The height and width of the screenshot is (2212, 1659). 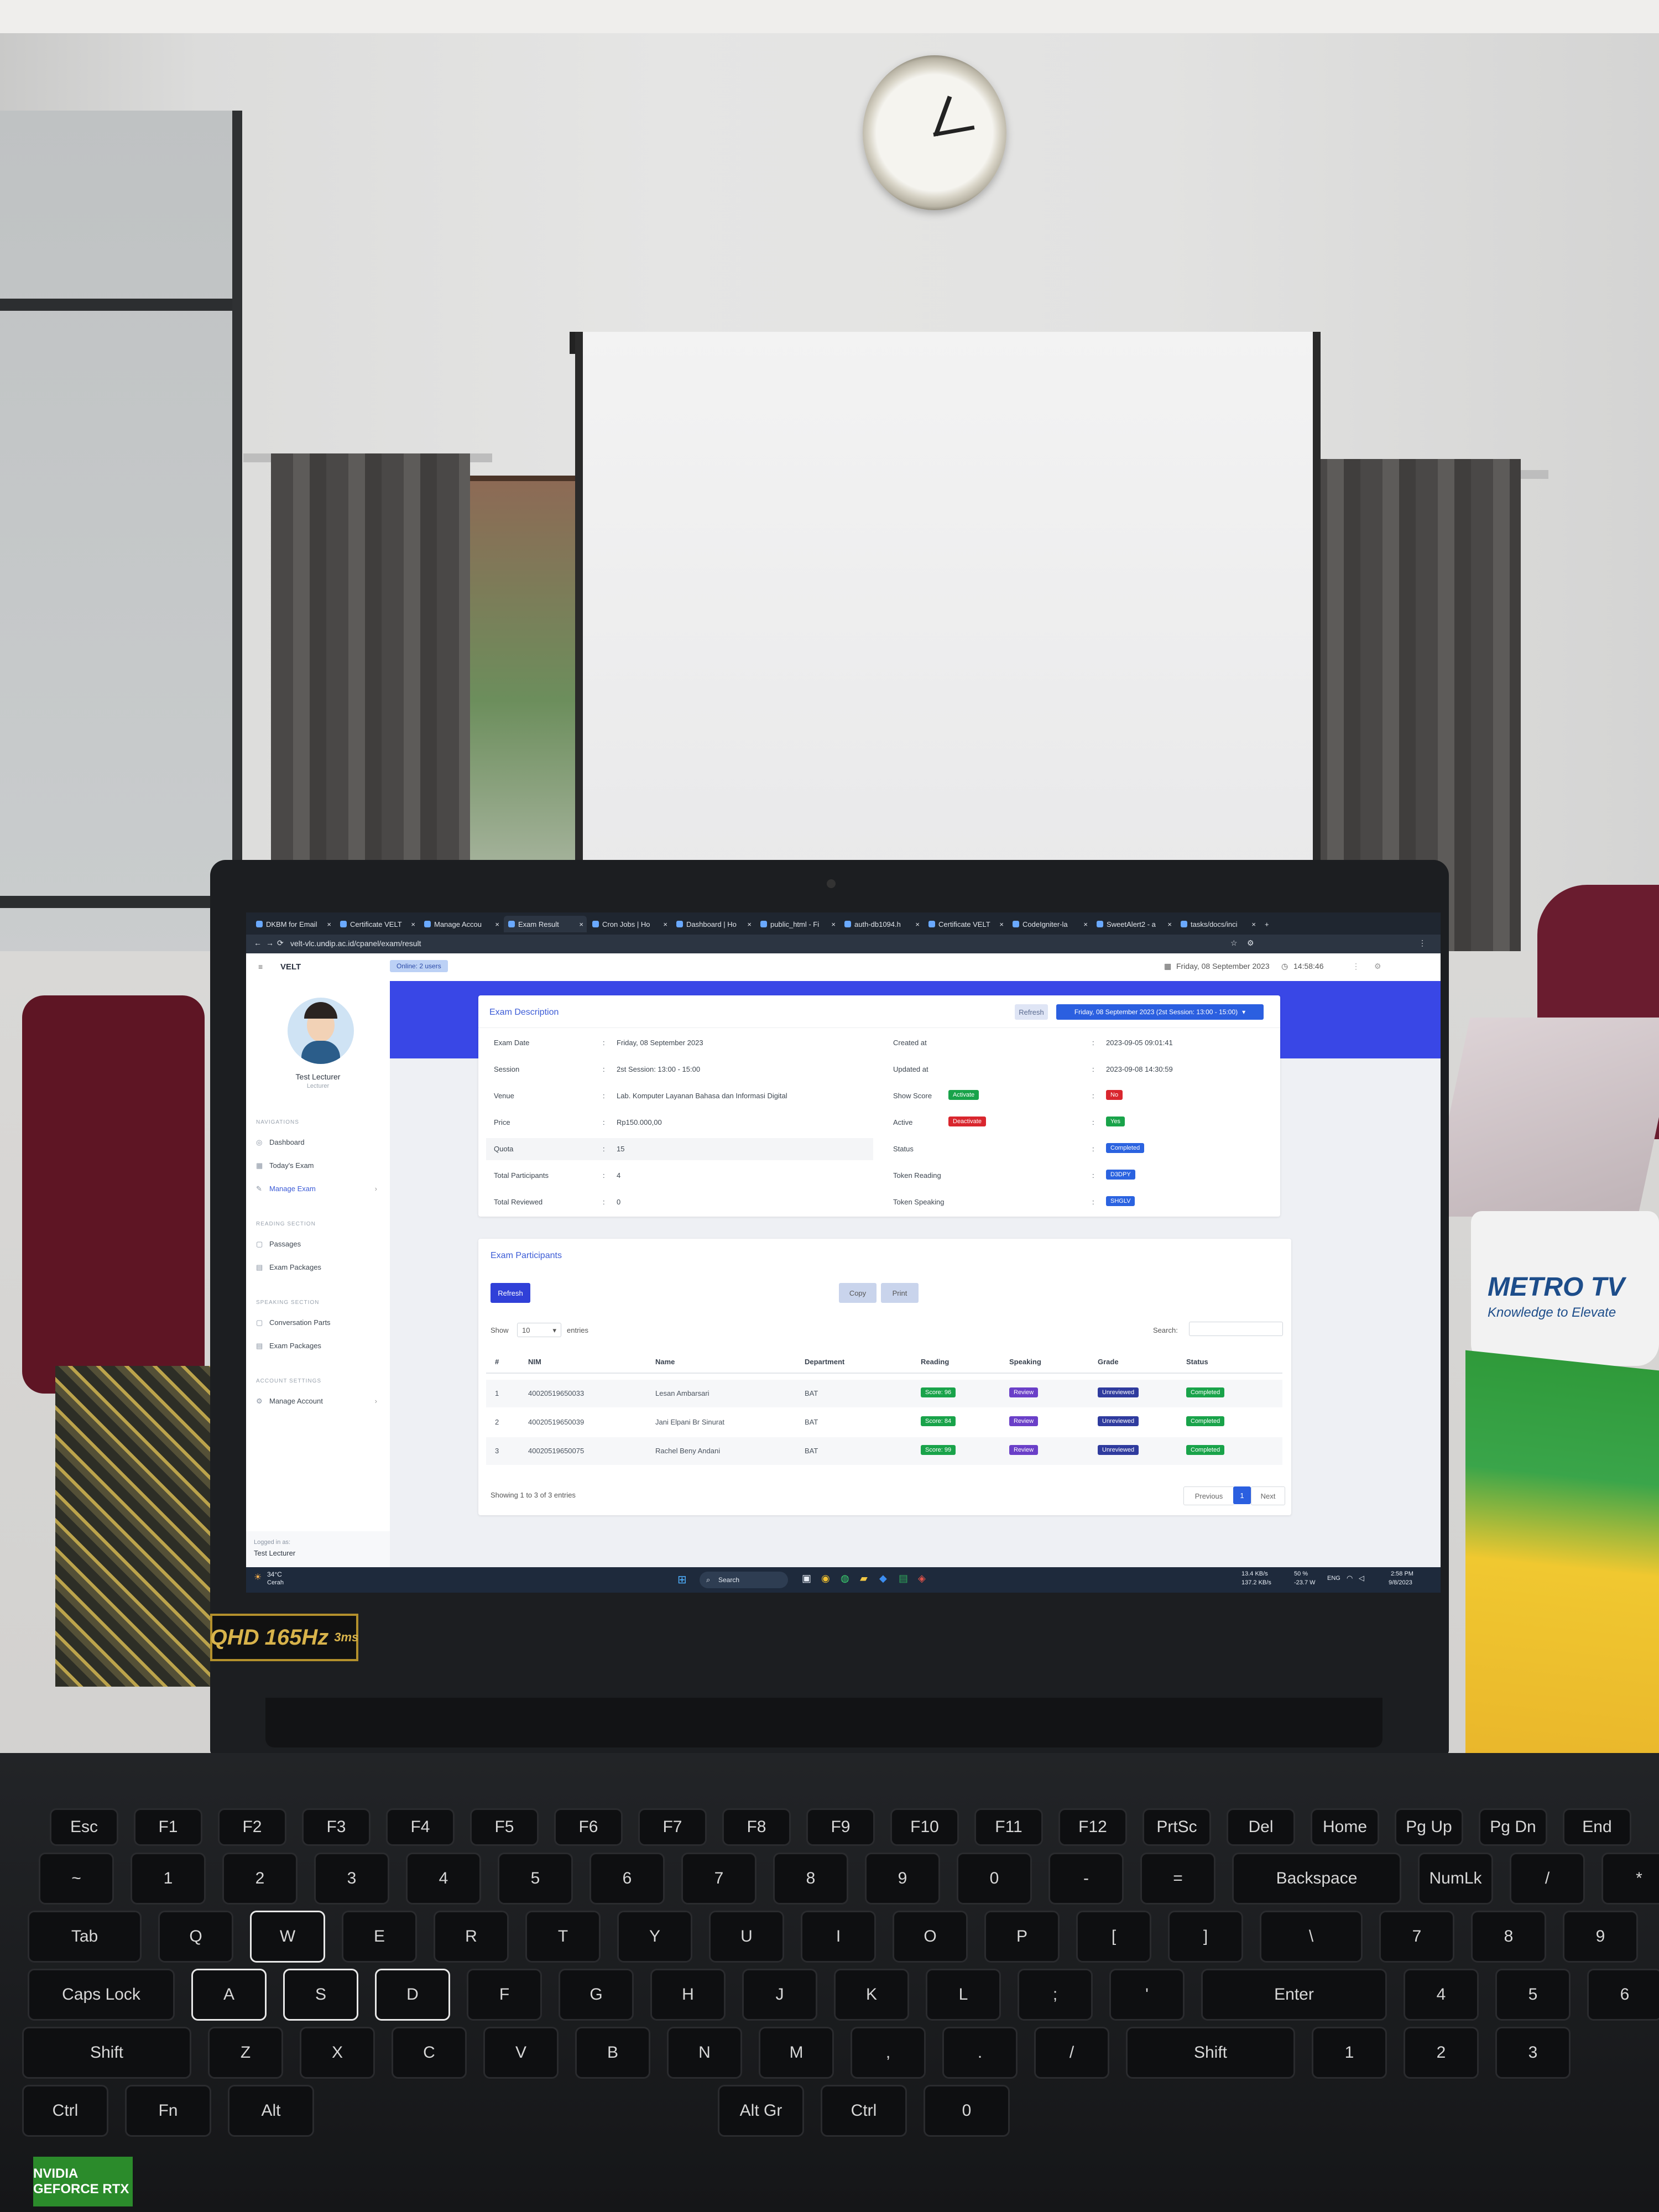 I want to click on column-header: NIM, so click(x=535, y=1362).